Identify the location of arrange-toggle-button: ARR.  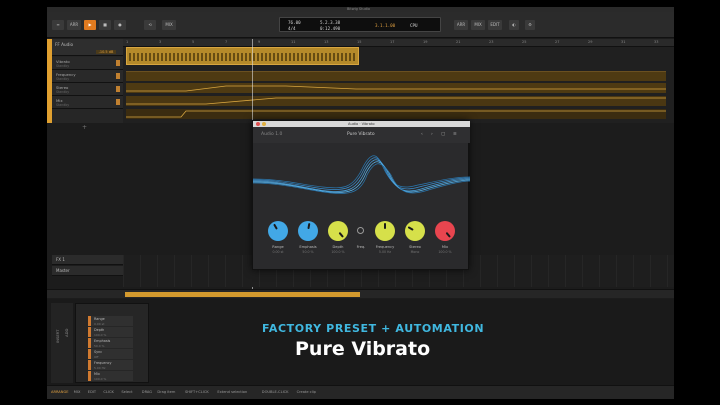
(74, 25).